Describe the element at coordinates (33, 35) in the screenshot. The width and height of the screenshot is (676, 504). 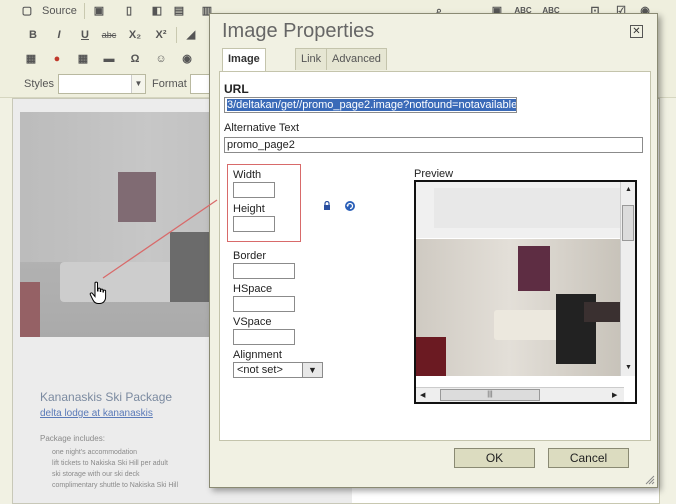
I see `bold-button: B` at that location.